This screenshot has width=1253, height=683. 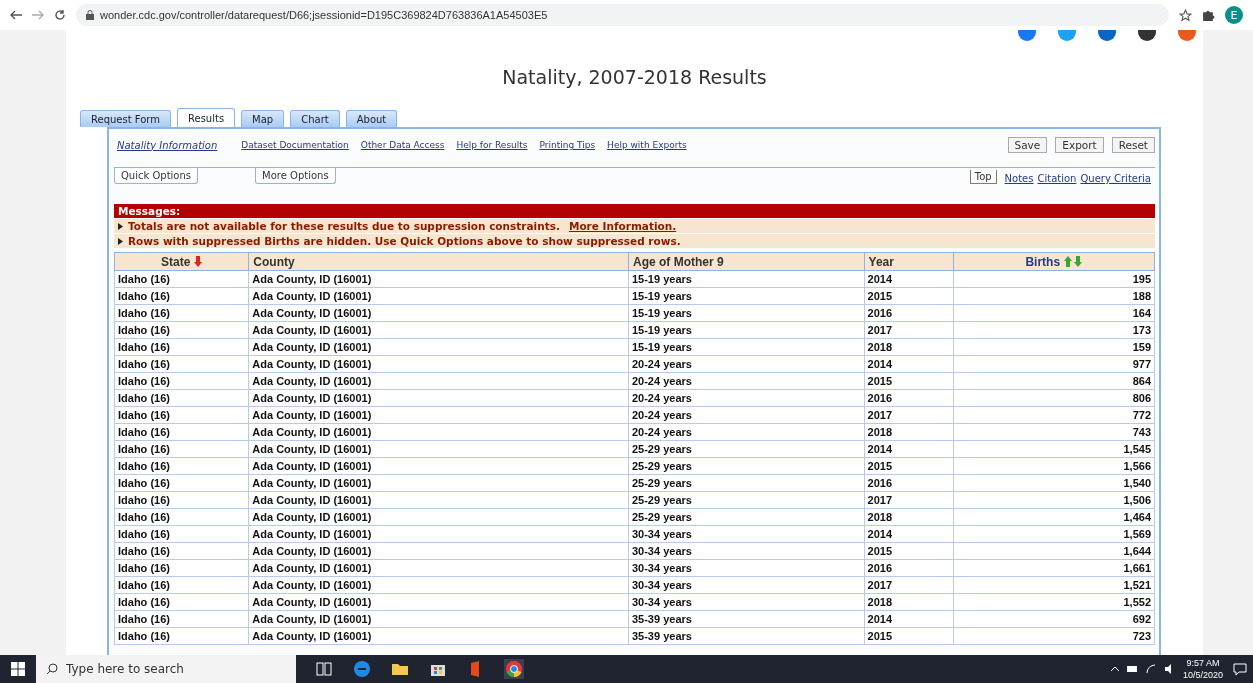 I want to click on puzzle-icon, so click(x=1208, y=15).